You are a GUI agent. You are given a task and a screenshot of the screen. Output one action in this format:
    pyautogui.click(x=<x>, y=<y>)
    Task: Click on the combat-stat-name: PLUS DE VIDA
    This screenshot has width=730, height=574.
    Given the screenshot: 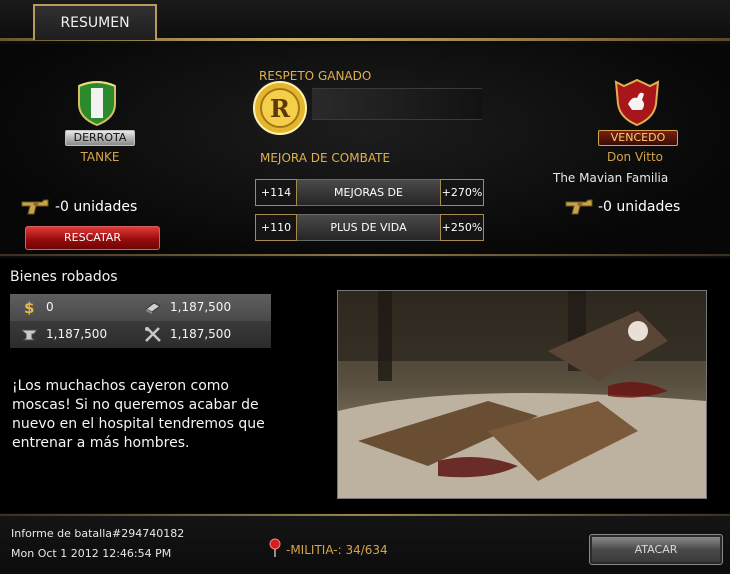 What is the action you would take?
    pyautogui.click(x=368, y=227)
    